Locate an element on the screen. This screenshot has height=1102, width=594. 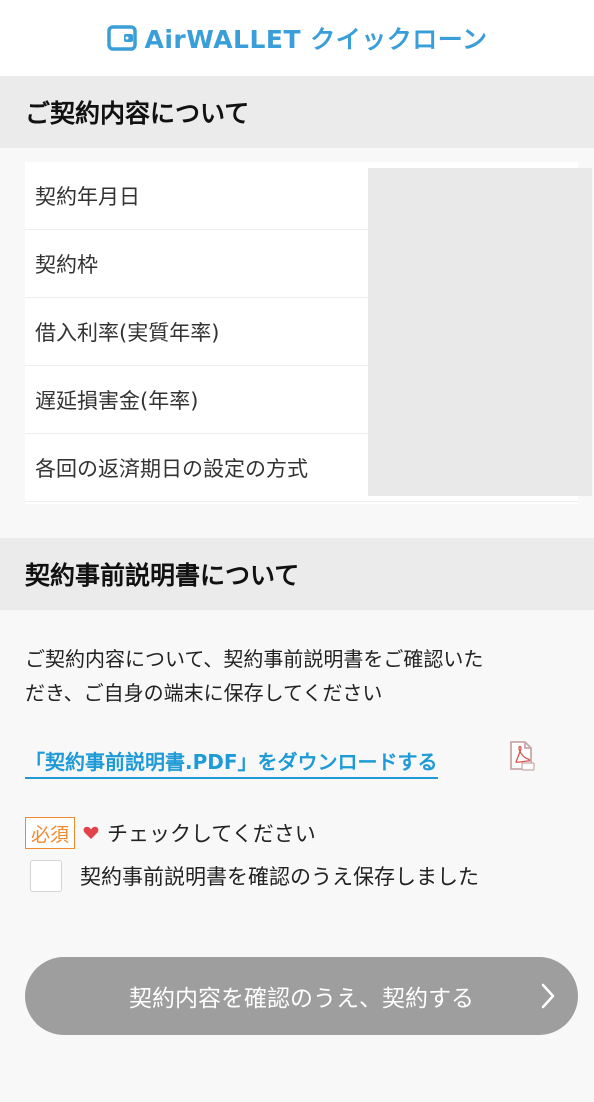
confirm-saved-checkbox-row: 契約事前説明書を確認のうえ保存しました is located at coordinates (254, 876).